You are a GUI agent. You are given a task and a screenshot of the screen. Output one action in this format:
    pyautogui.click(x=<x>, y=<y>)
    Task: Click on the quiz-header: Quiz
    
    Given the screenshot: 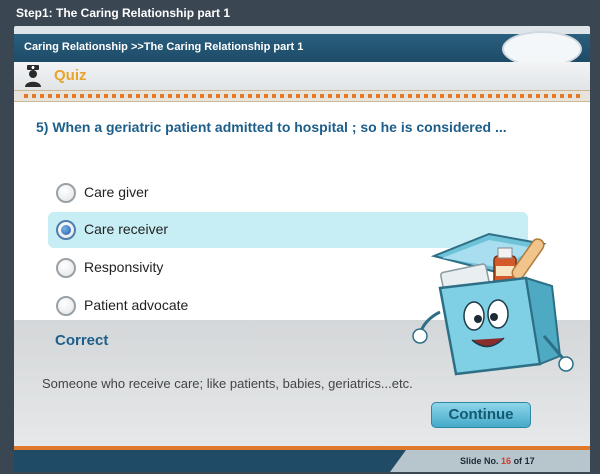 What is the action you would take?
    pyautogui.click(x=302, y=76)
    